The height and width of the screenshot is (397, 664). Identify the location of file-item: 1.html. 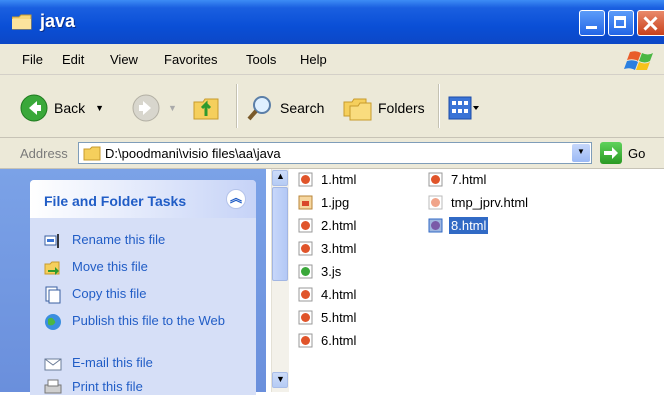
(328, 179).